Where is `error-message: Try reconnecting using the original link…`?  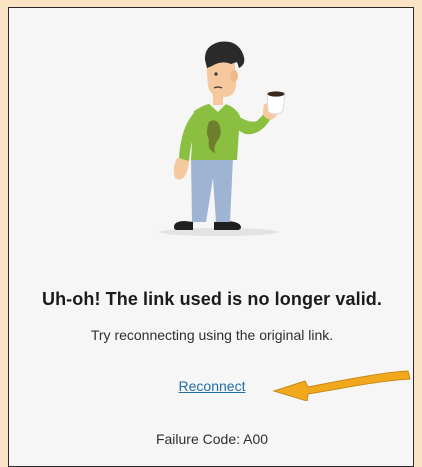
error-message: Try reconnecting using the original link… is located at coordinates (212, 335).